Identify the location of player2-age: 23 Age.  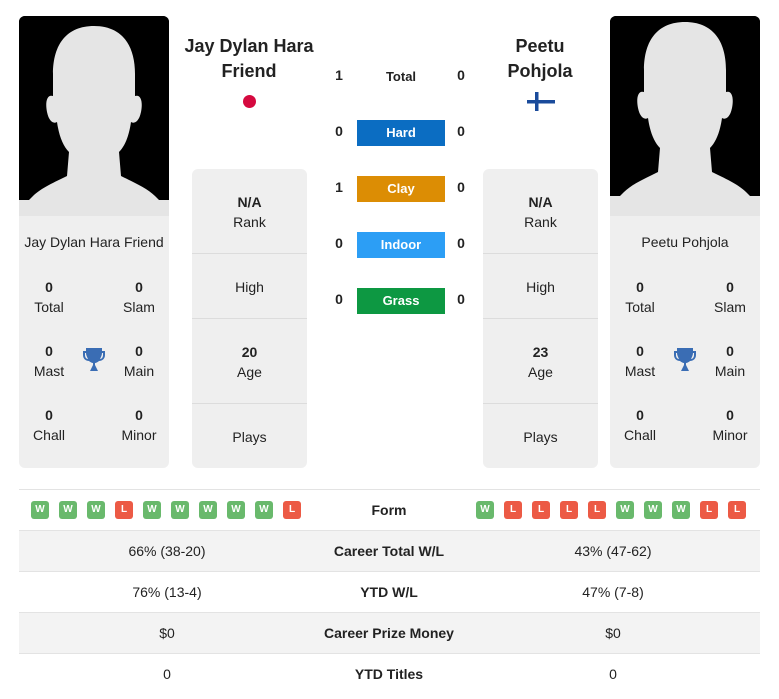
(540, 362).